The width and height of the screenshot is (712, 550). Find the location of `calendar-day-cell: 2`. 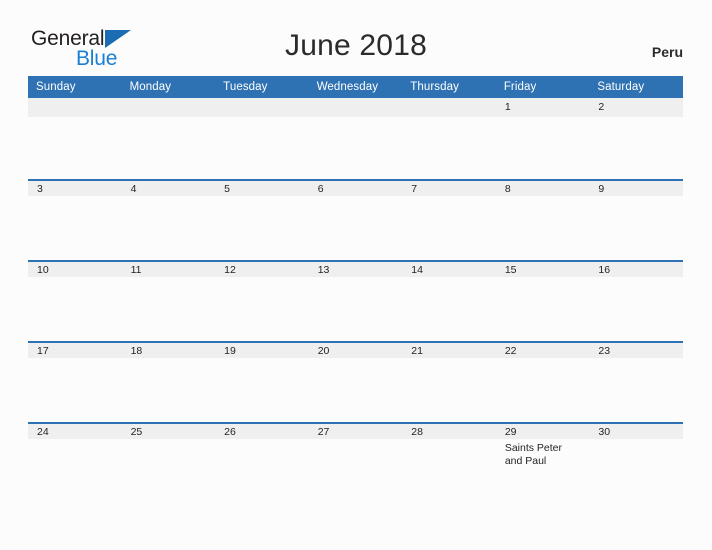

calendar-day-cell: 2 is located at coordinates (636, 138).